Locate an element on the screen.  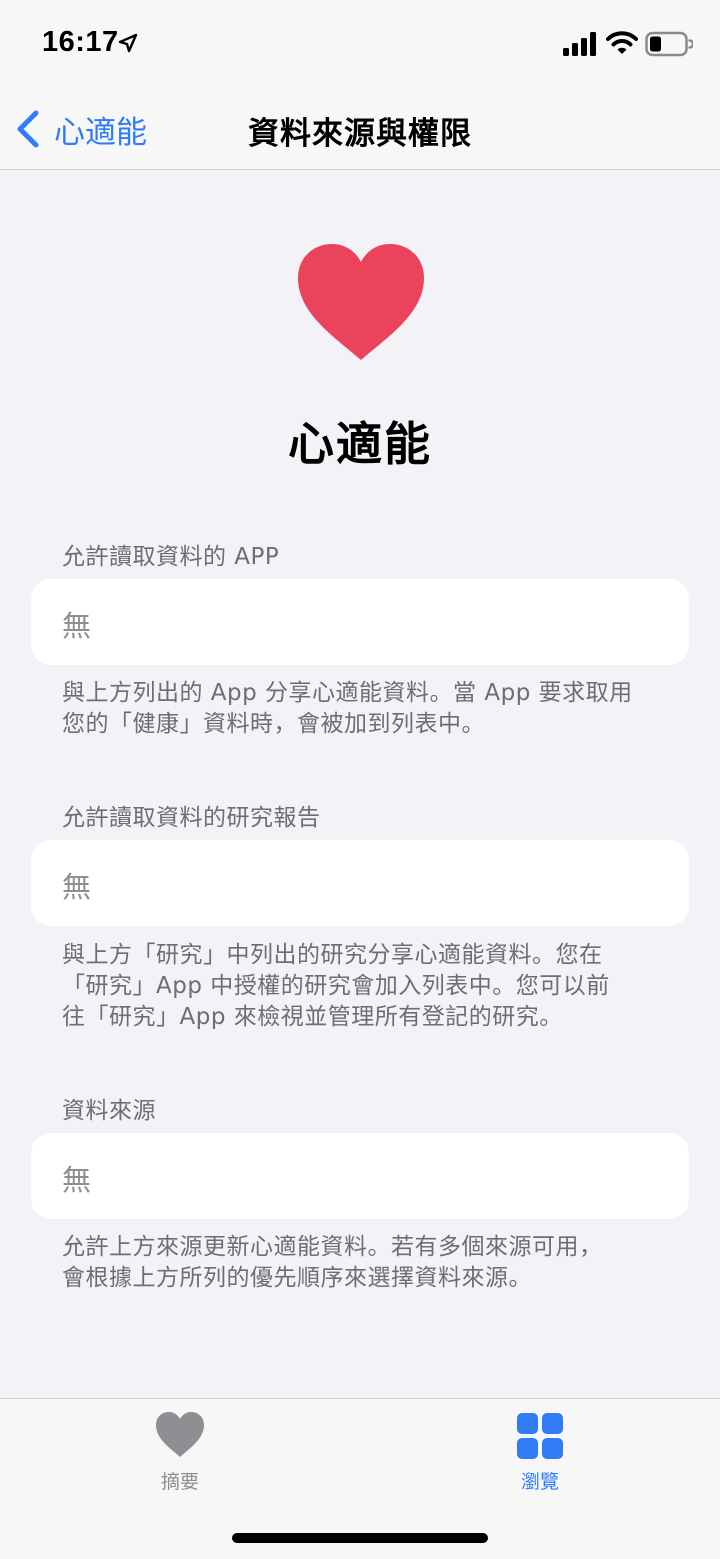
data-sources-list-card: 無 is located at coordinates (360, 1176).